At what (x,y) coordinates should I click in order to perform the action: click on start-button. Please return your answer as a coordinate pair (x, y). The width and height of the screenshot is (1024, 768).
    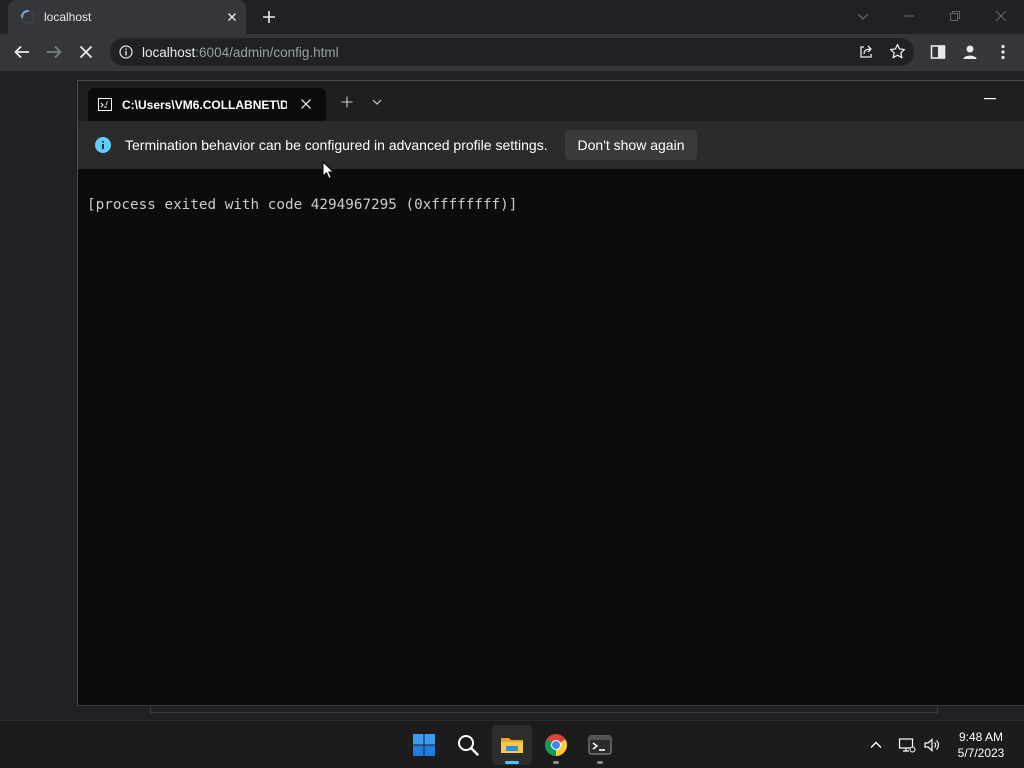
    Looking at the image, I should click on (424, 745).